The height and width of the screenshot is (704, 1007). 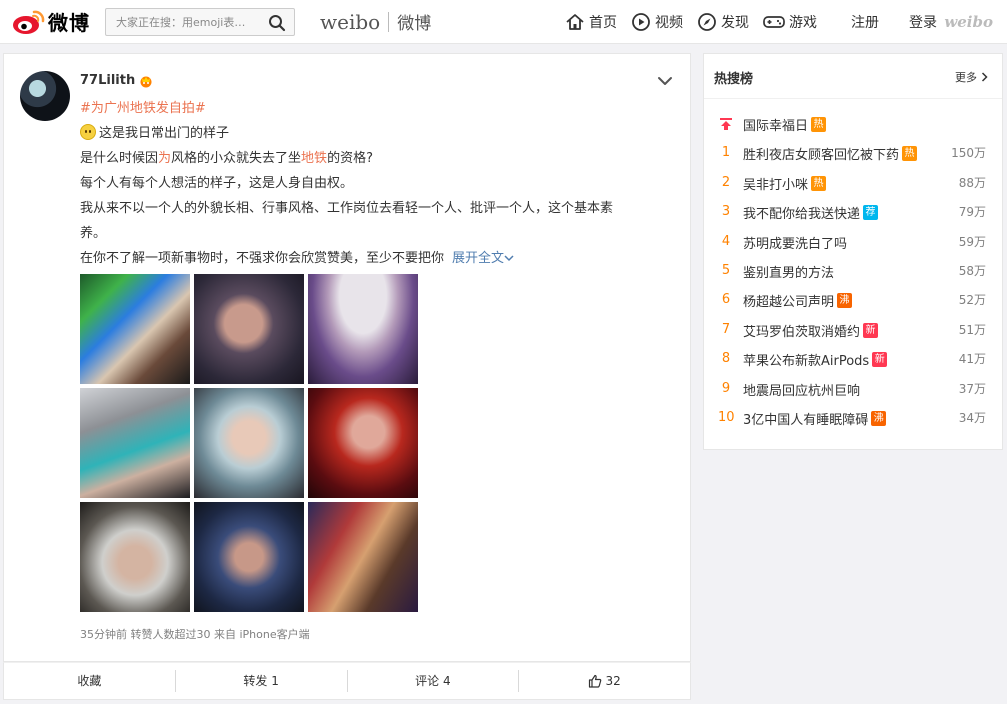 I want to click on hot-search-row: 7 艾玛罗伯茨取消婚约新 51万, so click(x=853, y=329).